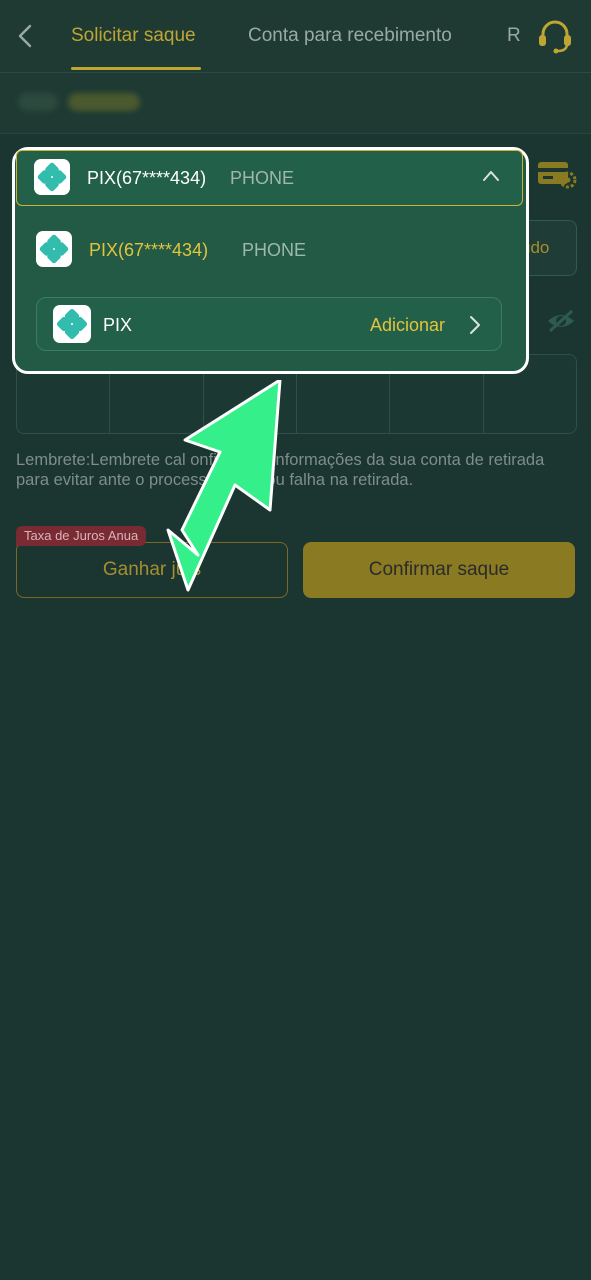 The width and height of the screenshot is (591, 1280). I want to click on blurred-label, so click(38, 102).